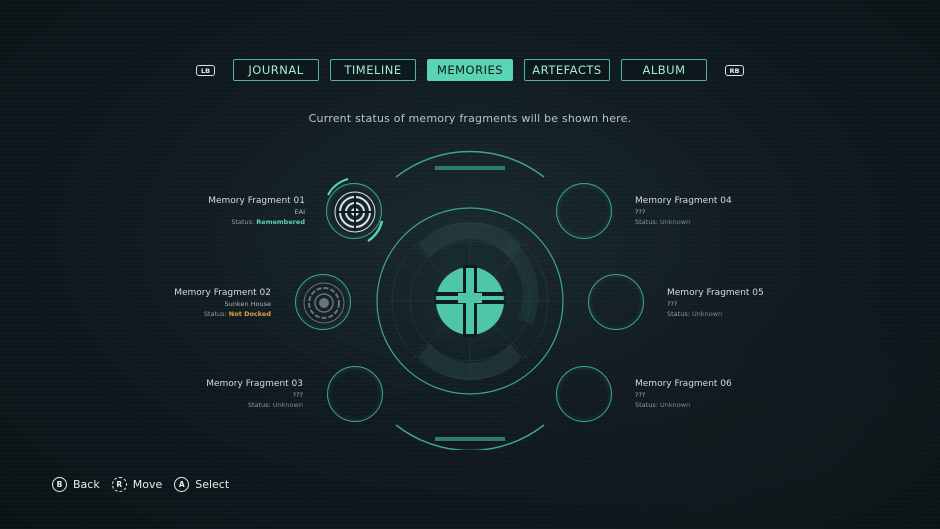  Describe the element at coordinates (299, 212) in the screenshot. I see `fragment-01-location: EAI` at that location.